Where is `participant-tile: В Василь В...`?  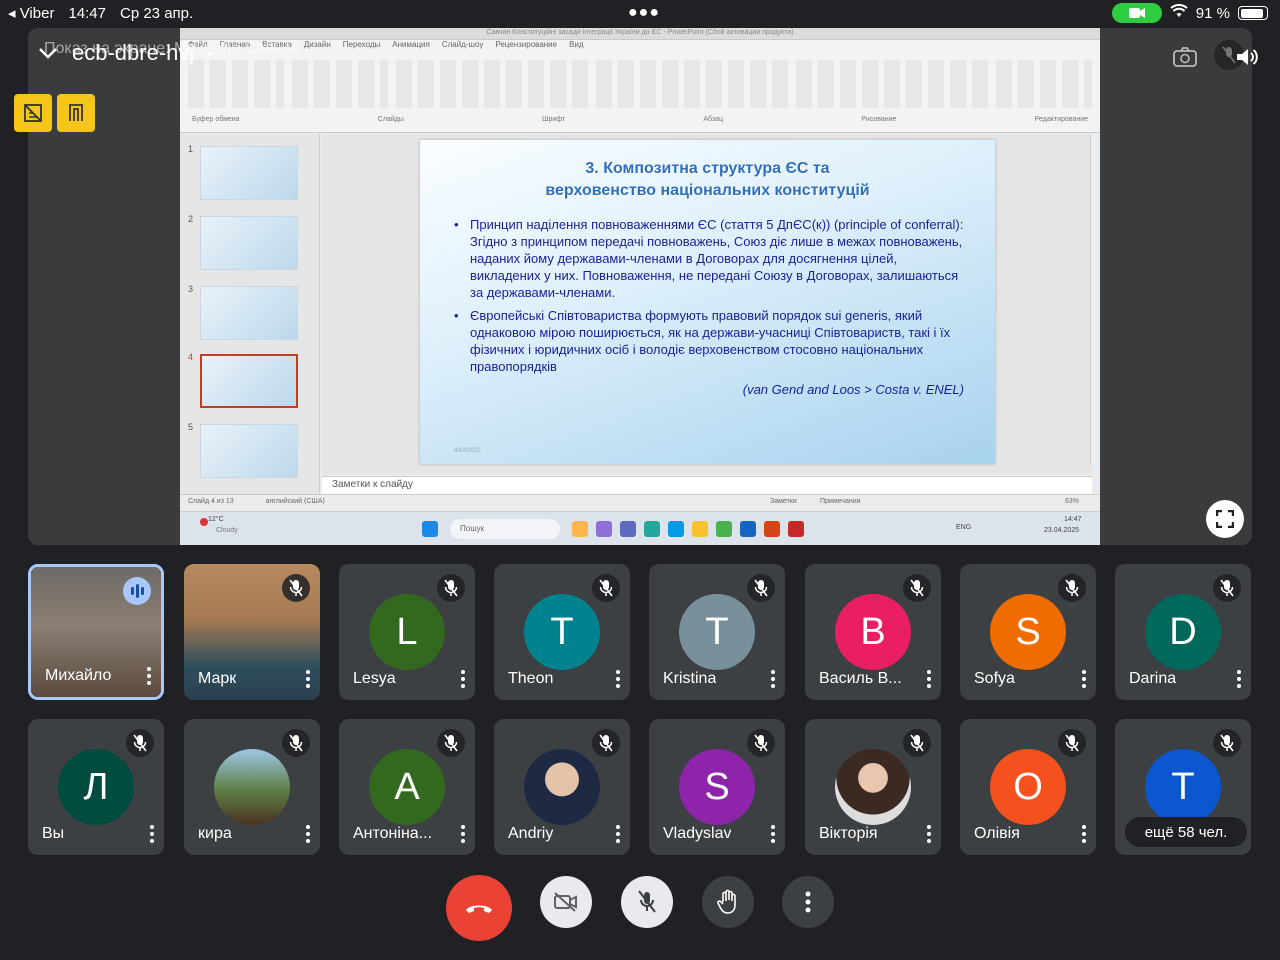
participant-tile: В Василь В... is located at coordinates (873, 632).